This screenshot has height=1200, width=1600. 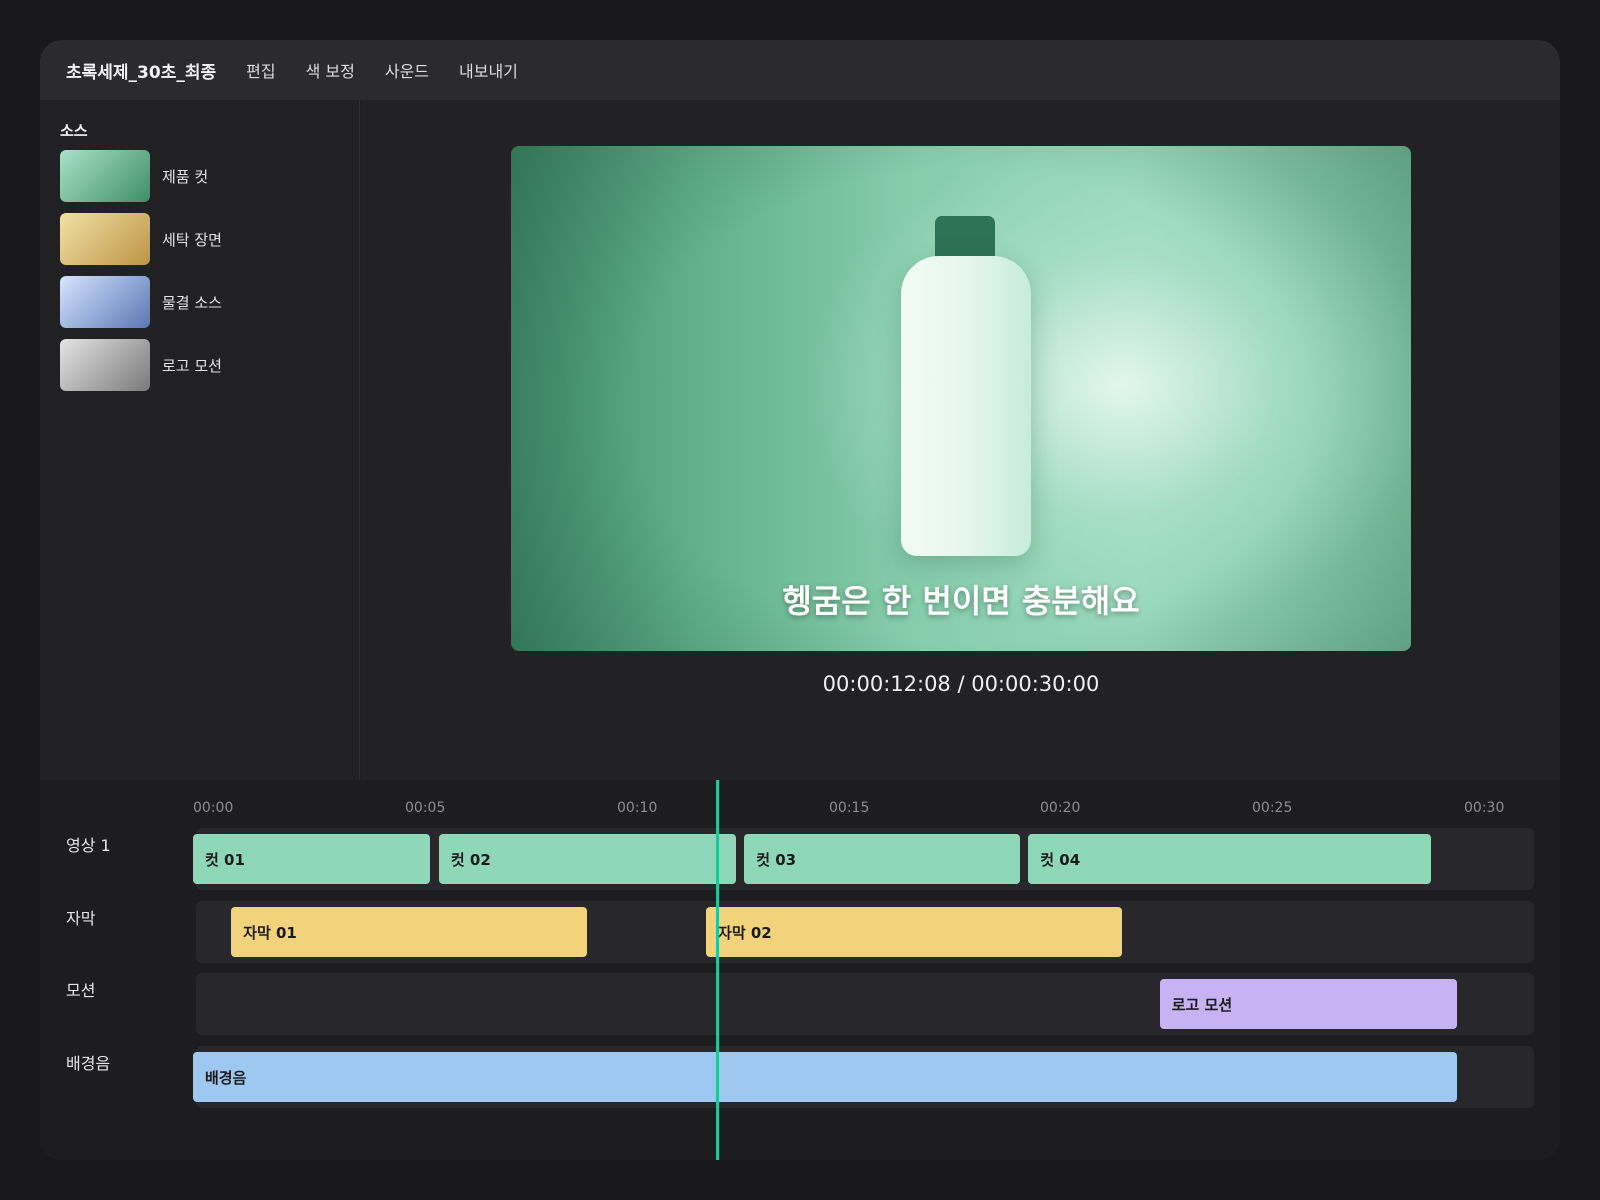 What do you see at coordinates (882, 859) in the screenshot?
I see `video-clip: 컷 03` at bounding box center [882, 859].